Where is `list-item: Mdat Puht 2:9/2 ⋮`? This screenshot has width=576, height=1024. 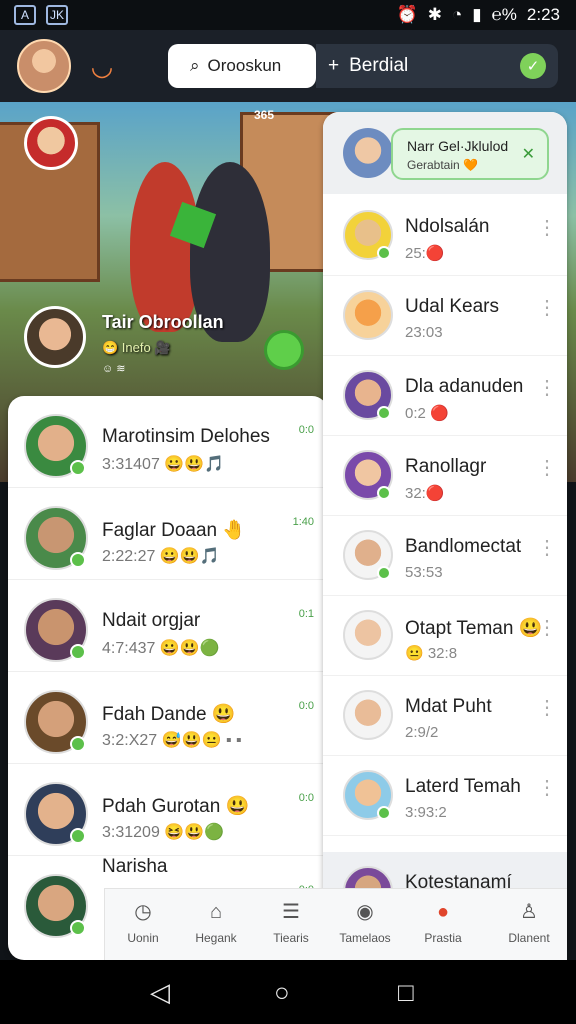
list-item: Mdat Puht 2:9/2 ⋮ is located at coordinates (445, 716).